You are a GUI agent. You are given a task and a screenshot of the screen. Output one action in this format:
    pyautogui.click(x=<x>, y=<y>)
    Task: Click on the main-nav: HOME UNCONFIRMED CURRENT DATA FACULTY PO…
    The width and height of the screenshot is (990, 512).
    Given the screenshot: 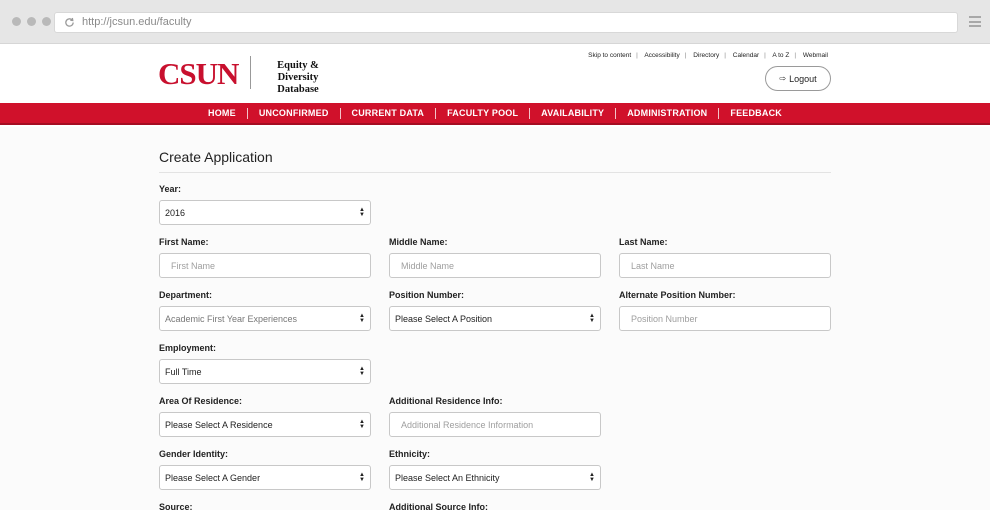 What is the action you would take?
    pyautogui.click(x=495, y=114)
    